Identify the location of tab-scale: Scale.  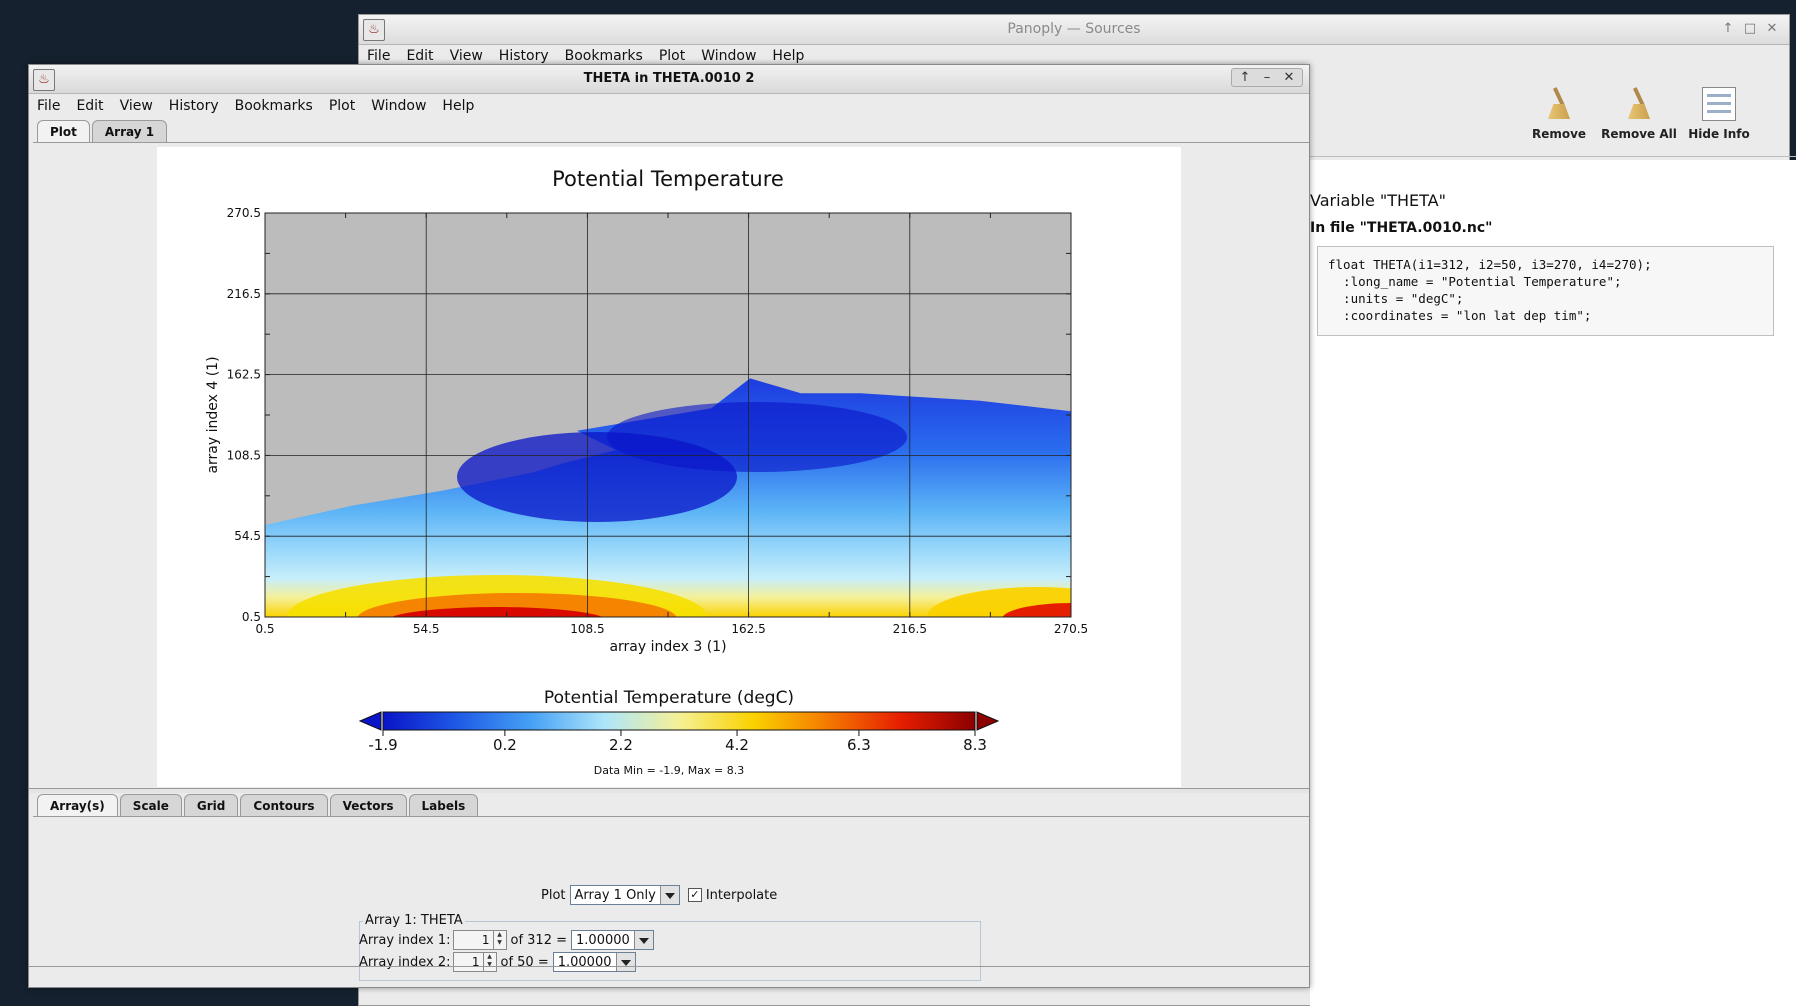
(150, 805).